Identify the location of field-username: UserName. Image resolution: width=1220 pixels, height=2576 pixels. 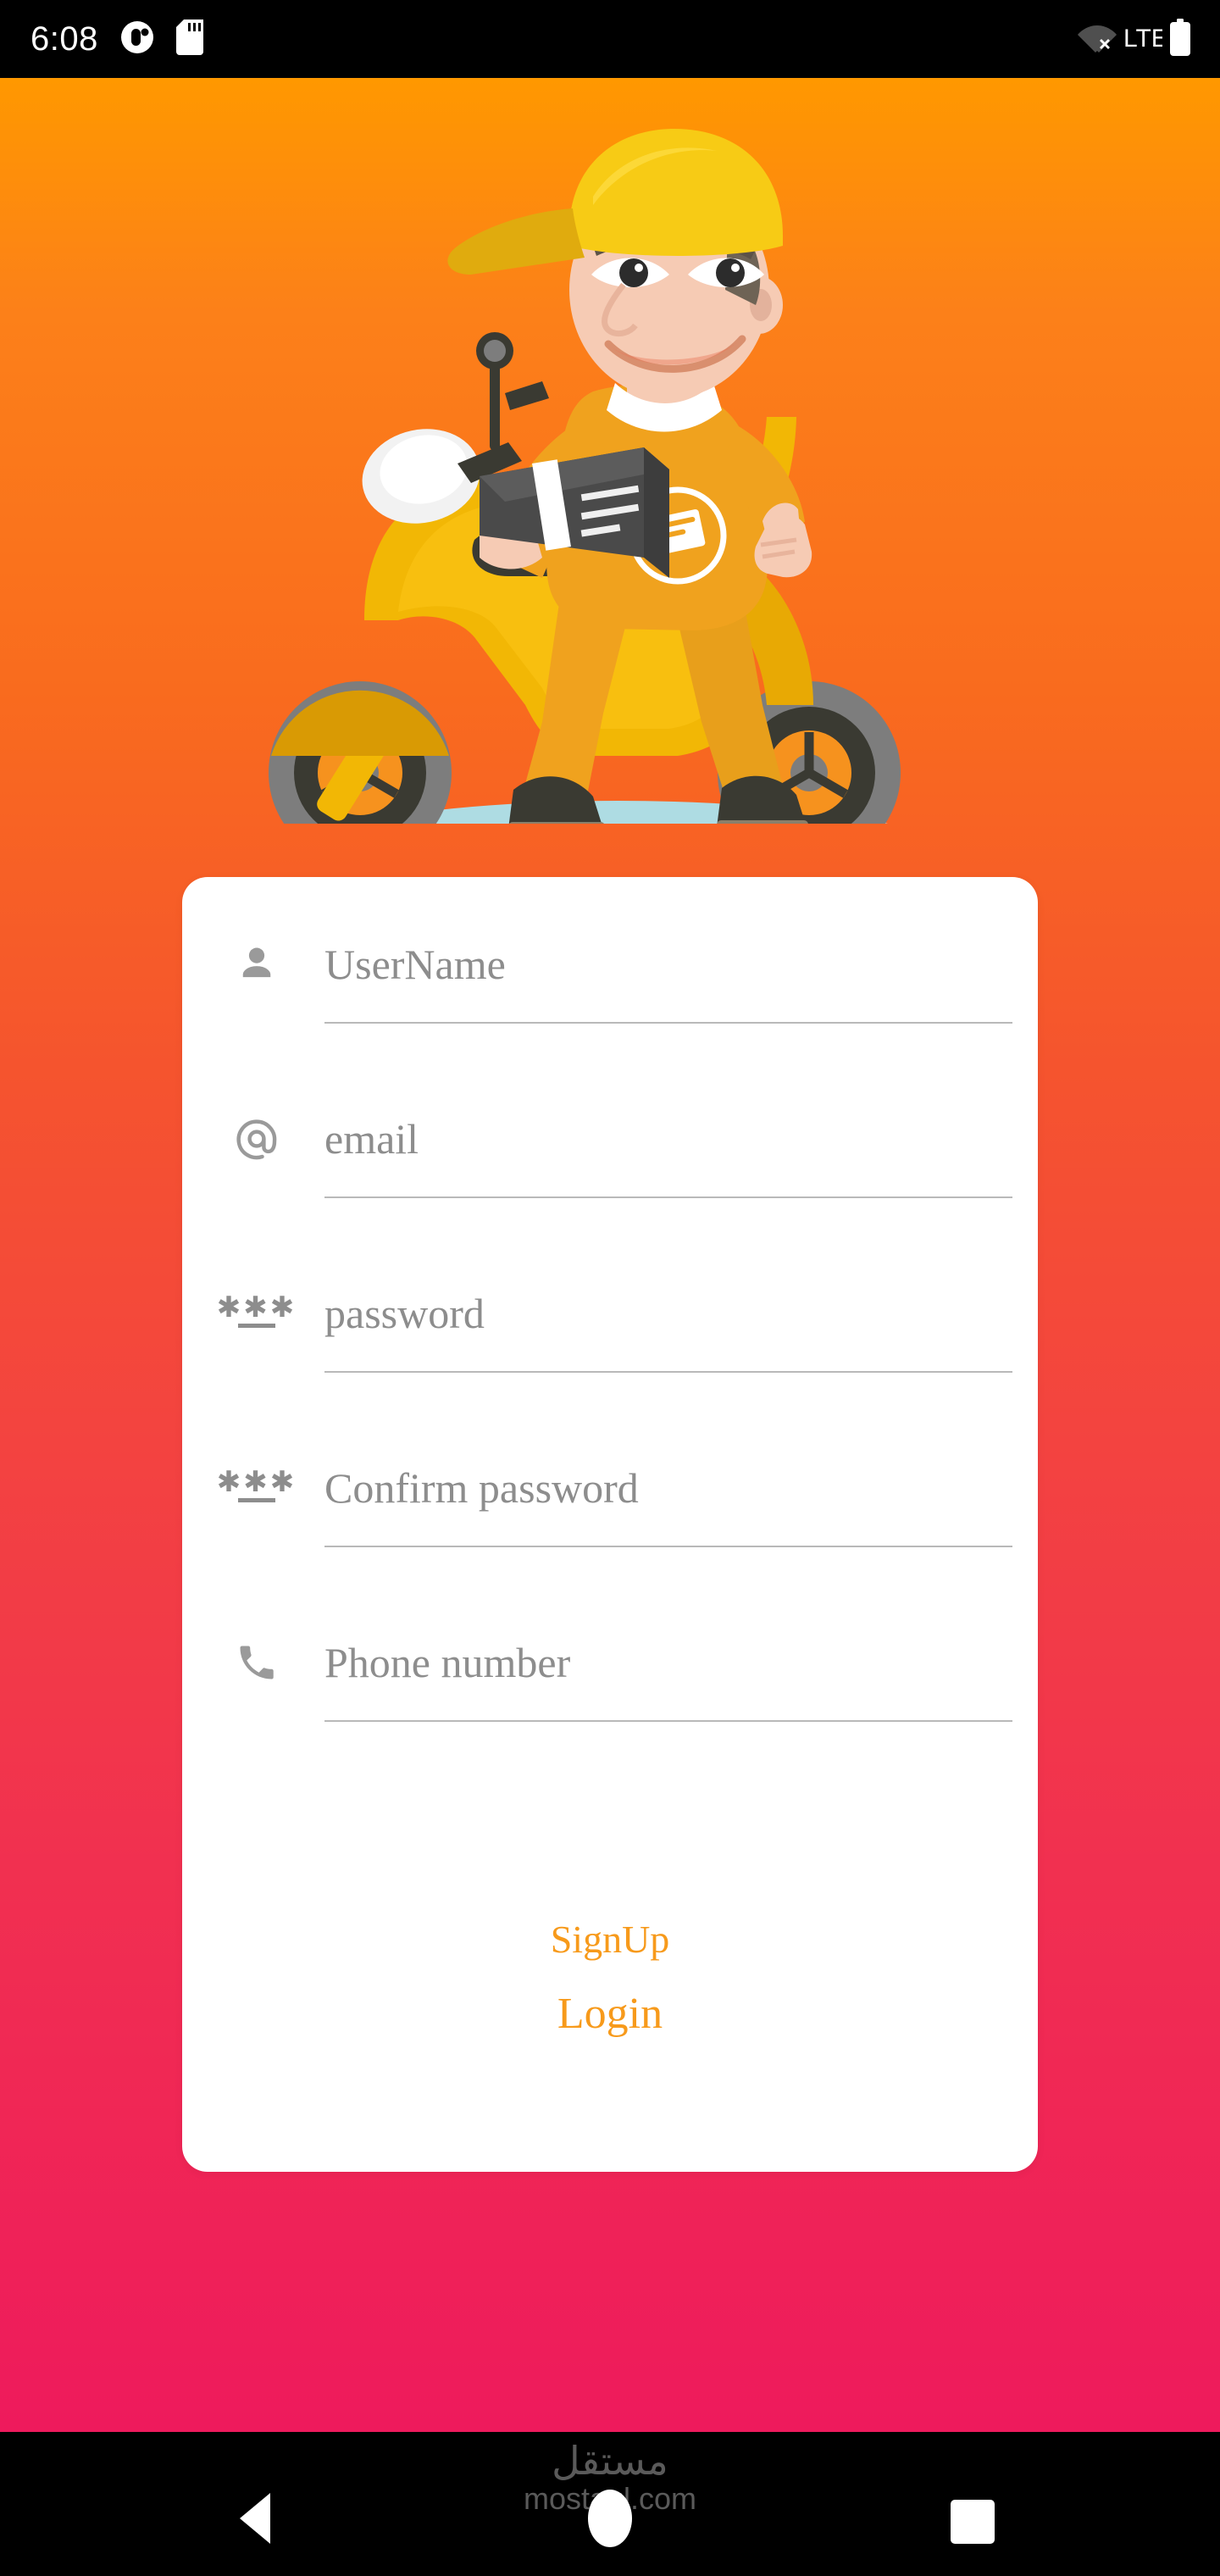
(610, 964).